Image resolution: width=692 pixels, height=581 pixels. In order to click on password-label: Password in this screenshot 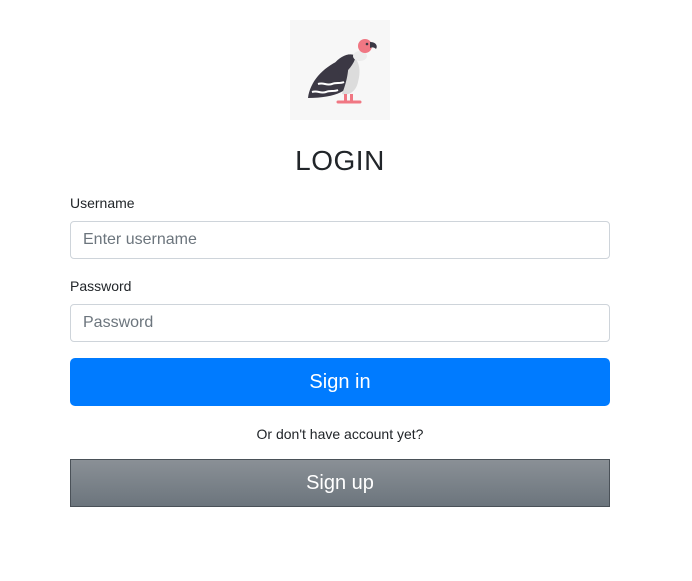, I will do `click(101, 286)`.